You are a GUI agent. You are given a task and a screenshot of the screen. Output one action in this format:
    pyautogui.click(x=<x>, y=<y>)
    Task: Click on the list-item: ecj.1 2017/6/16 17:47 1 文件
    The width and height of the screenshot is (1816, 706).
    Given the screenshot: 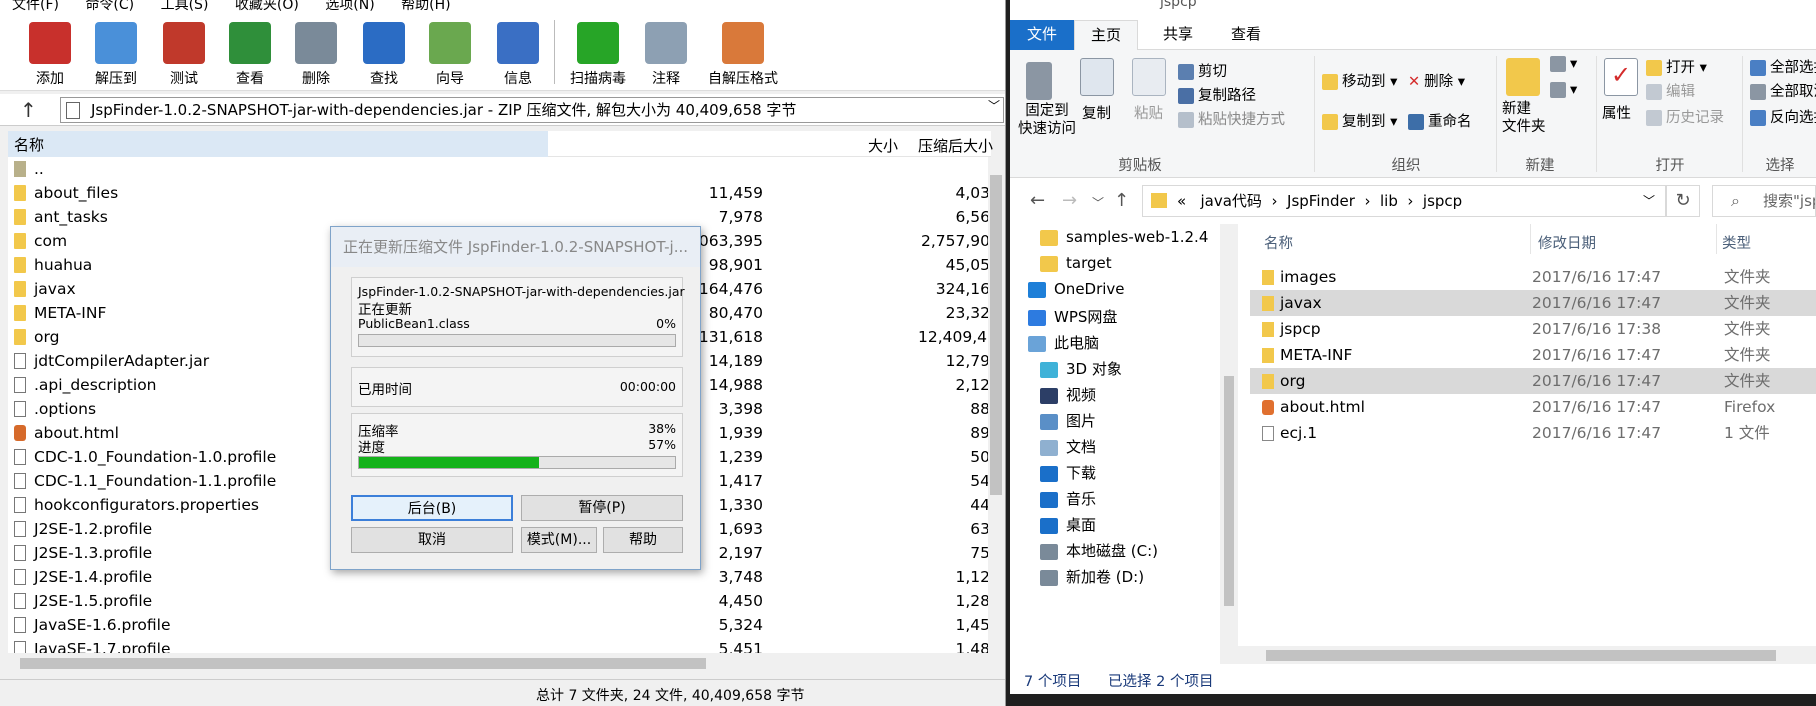 What is the action you would take?
    pyautogui.click(x=1533, y=433)
    